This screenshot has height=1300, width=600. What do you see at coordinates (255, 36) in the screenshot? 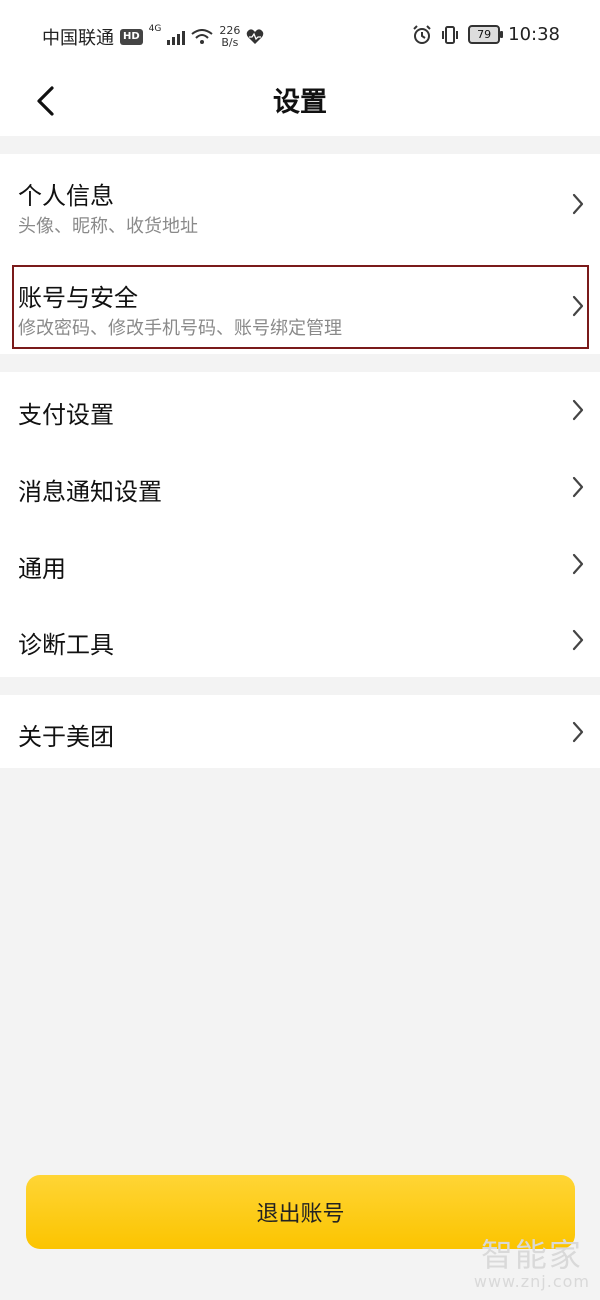
I see `heart-pulse-icon` at bounding box center [255, 36].